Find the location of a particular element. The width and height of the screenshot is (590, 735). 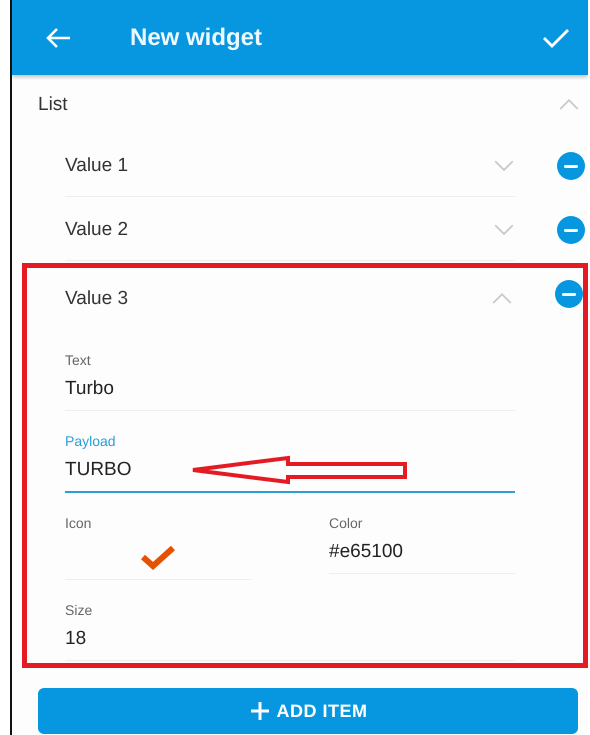

list-label: List is located at coordinates (53, 105).